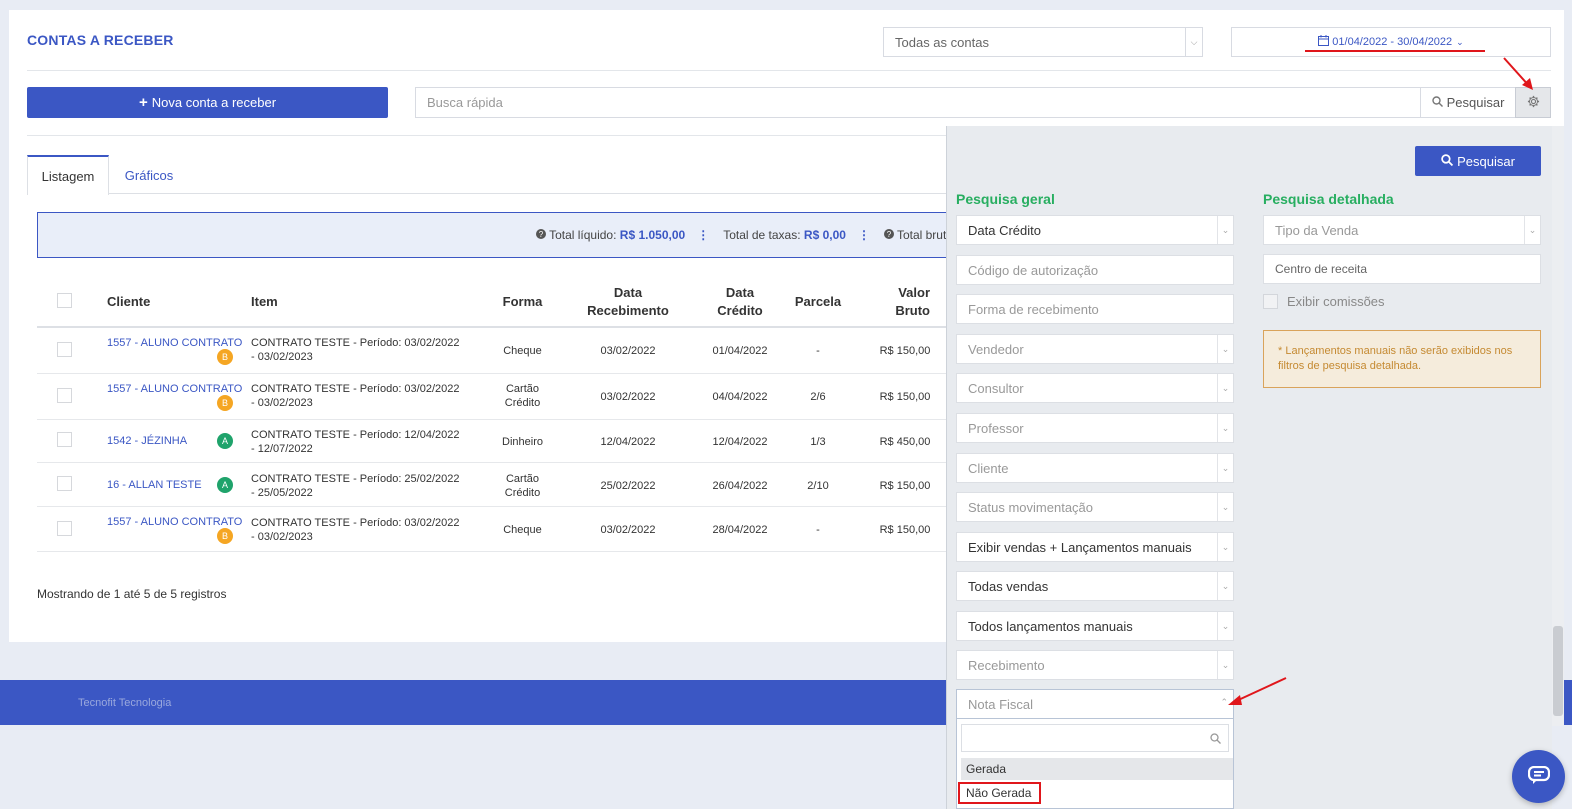 The image size is (1572, 809). What do you see at coordinates (1447, 161) in the screenshot?
I see `search-icon` at bounding box center [1447, 161].